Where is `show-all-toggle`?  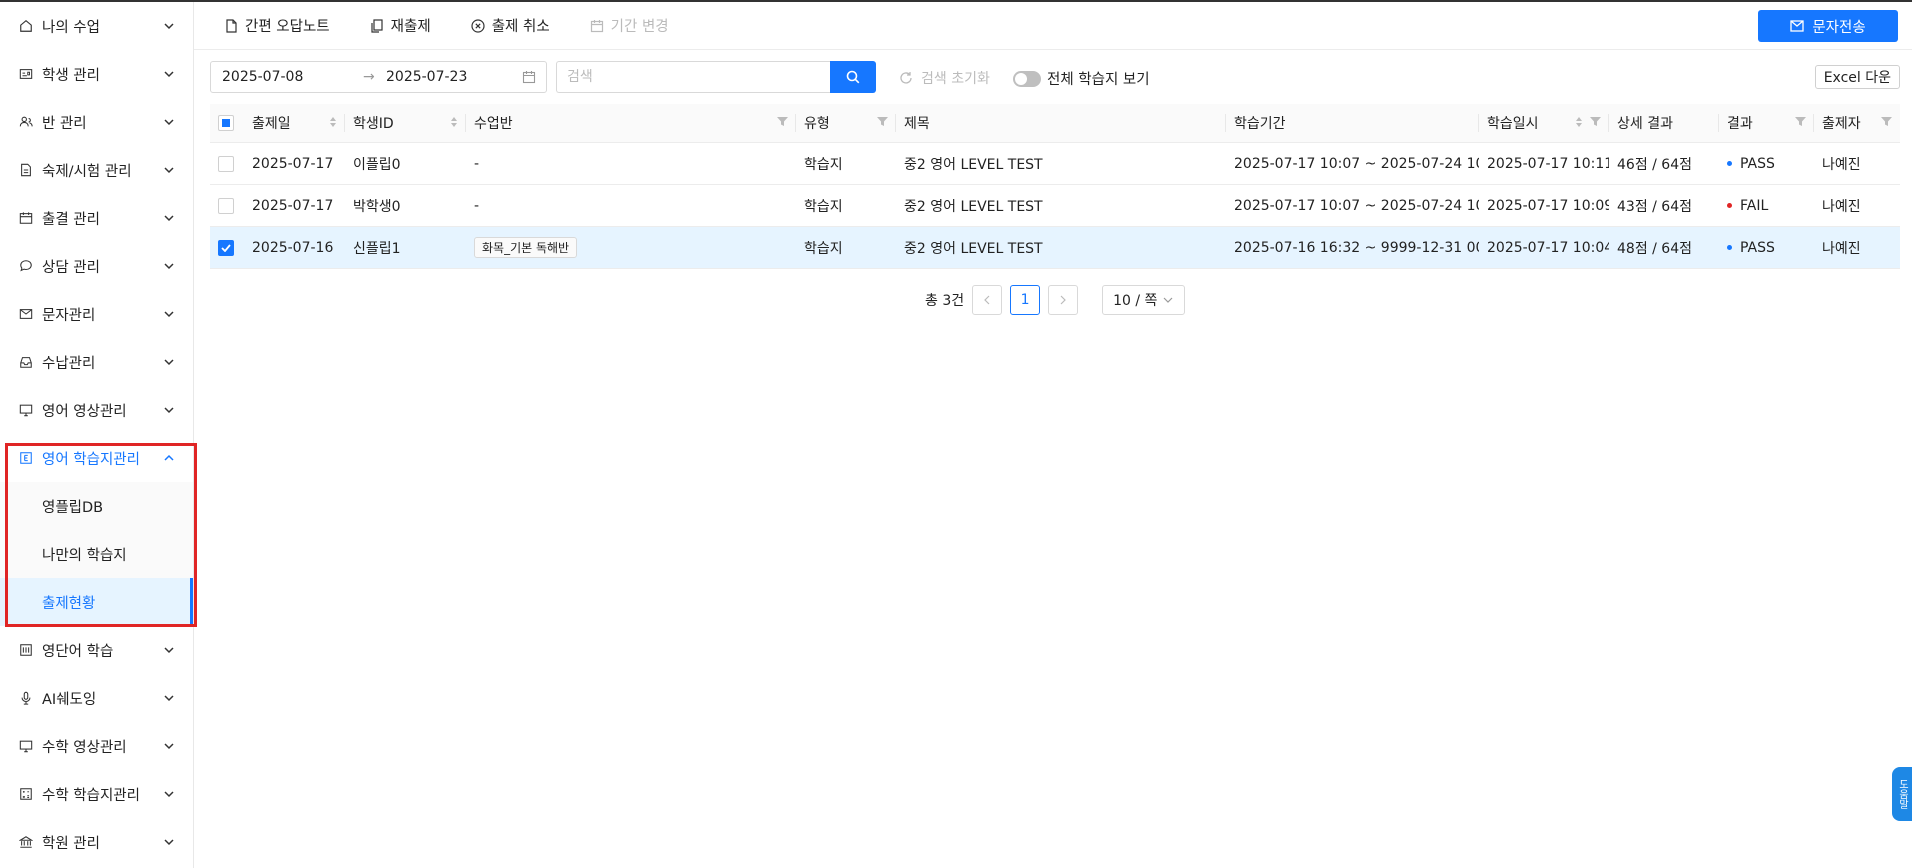
show-all-toggle is located at coordinates (1027, 78).